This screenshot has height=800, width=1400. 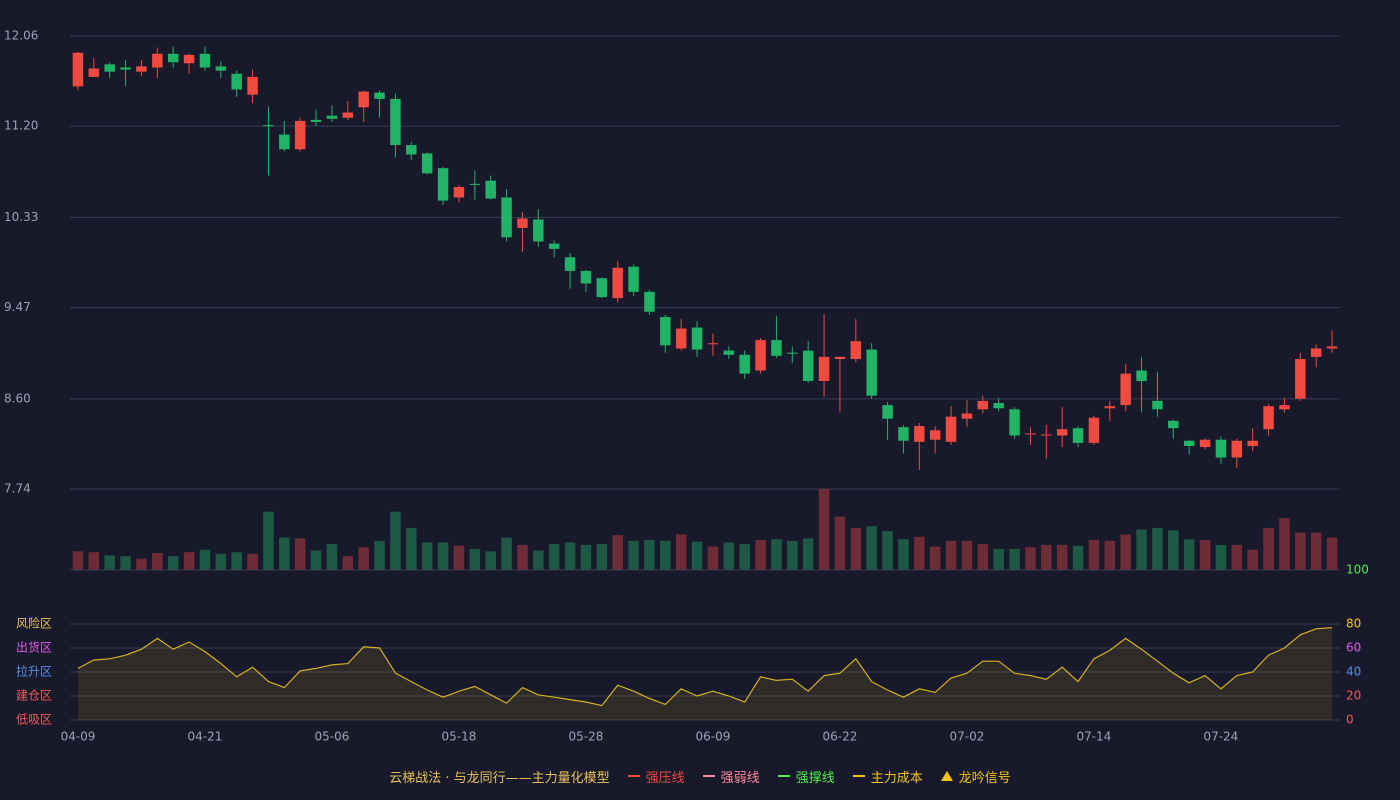 I want to click on zone-label: 建仓区, so click(x=34, y=696).